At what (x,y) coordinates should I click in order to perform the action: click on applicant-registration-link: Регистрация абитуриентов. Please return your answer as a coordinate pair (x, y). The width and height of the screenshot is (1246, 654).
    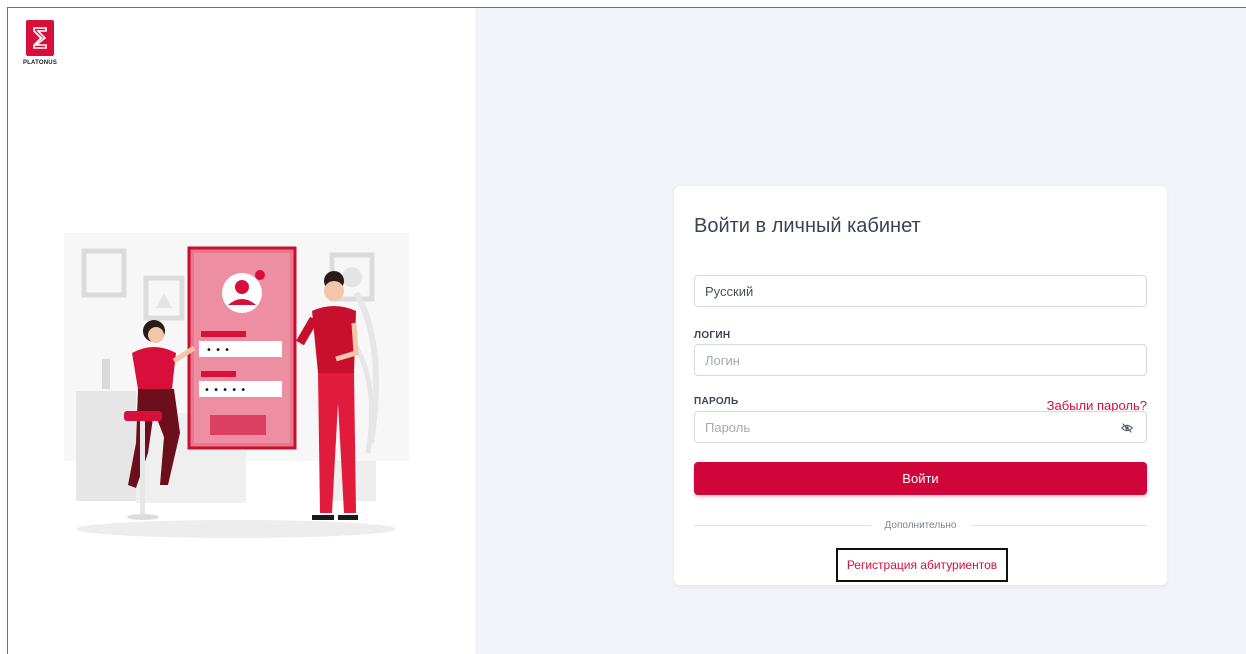
    Looking at the image, I should click on (922, 565).